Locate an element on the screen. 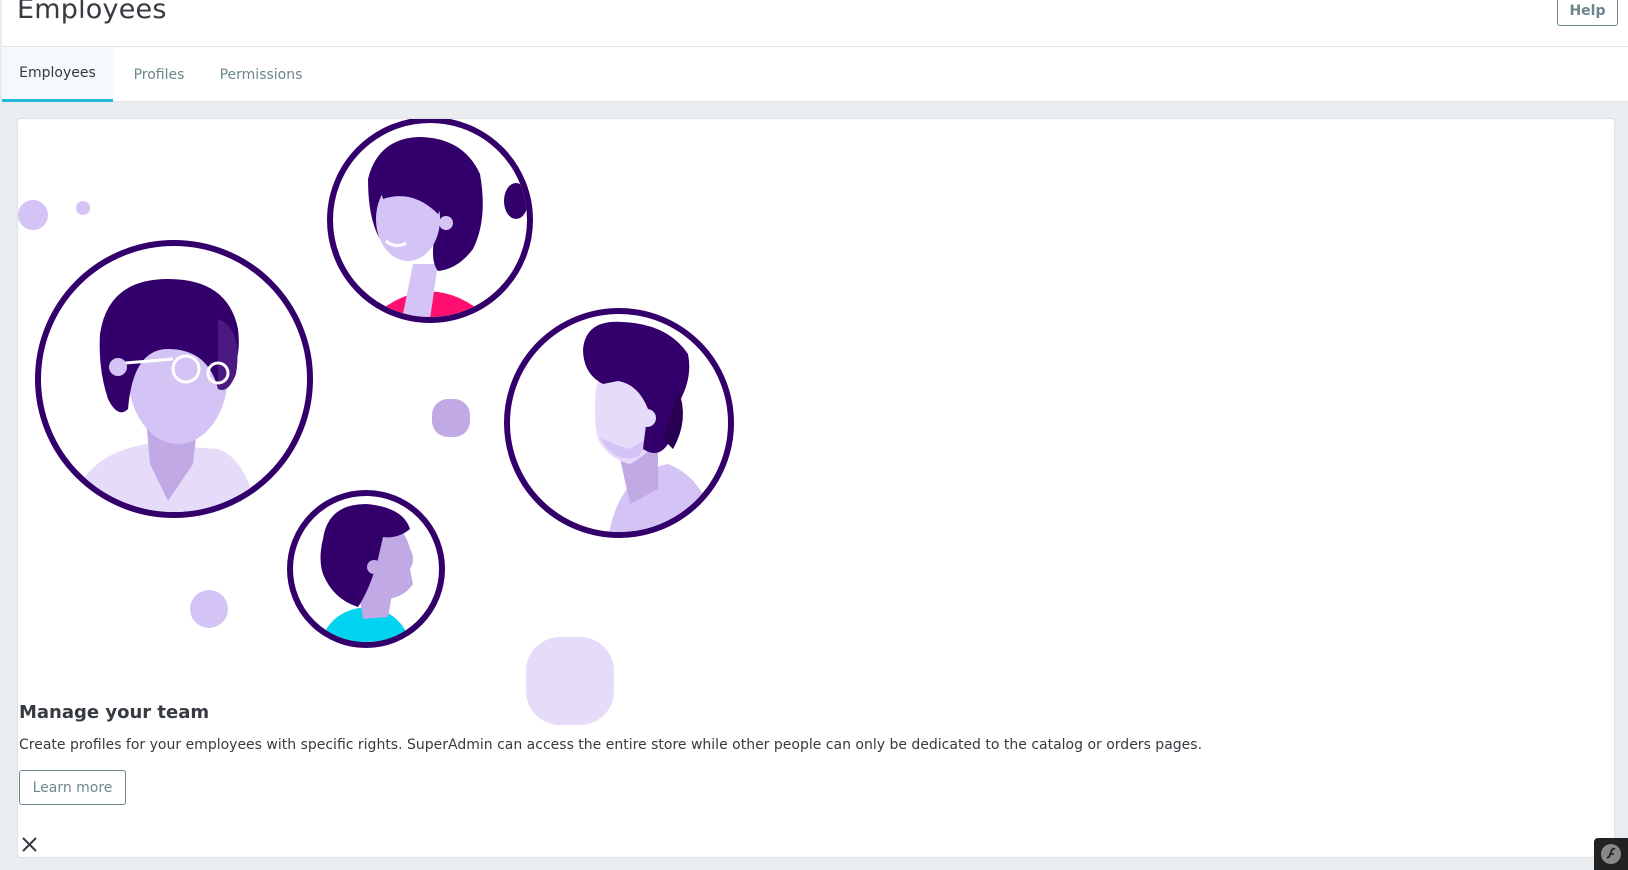 This screenshot has width=1628, height=870. young-man-avatar-icon is located at coordinates (366, 569).